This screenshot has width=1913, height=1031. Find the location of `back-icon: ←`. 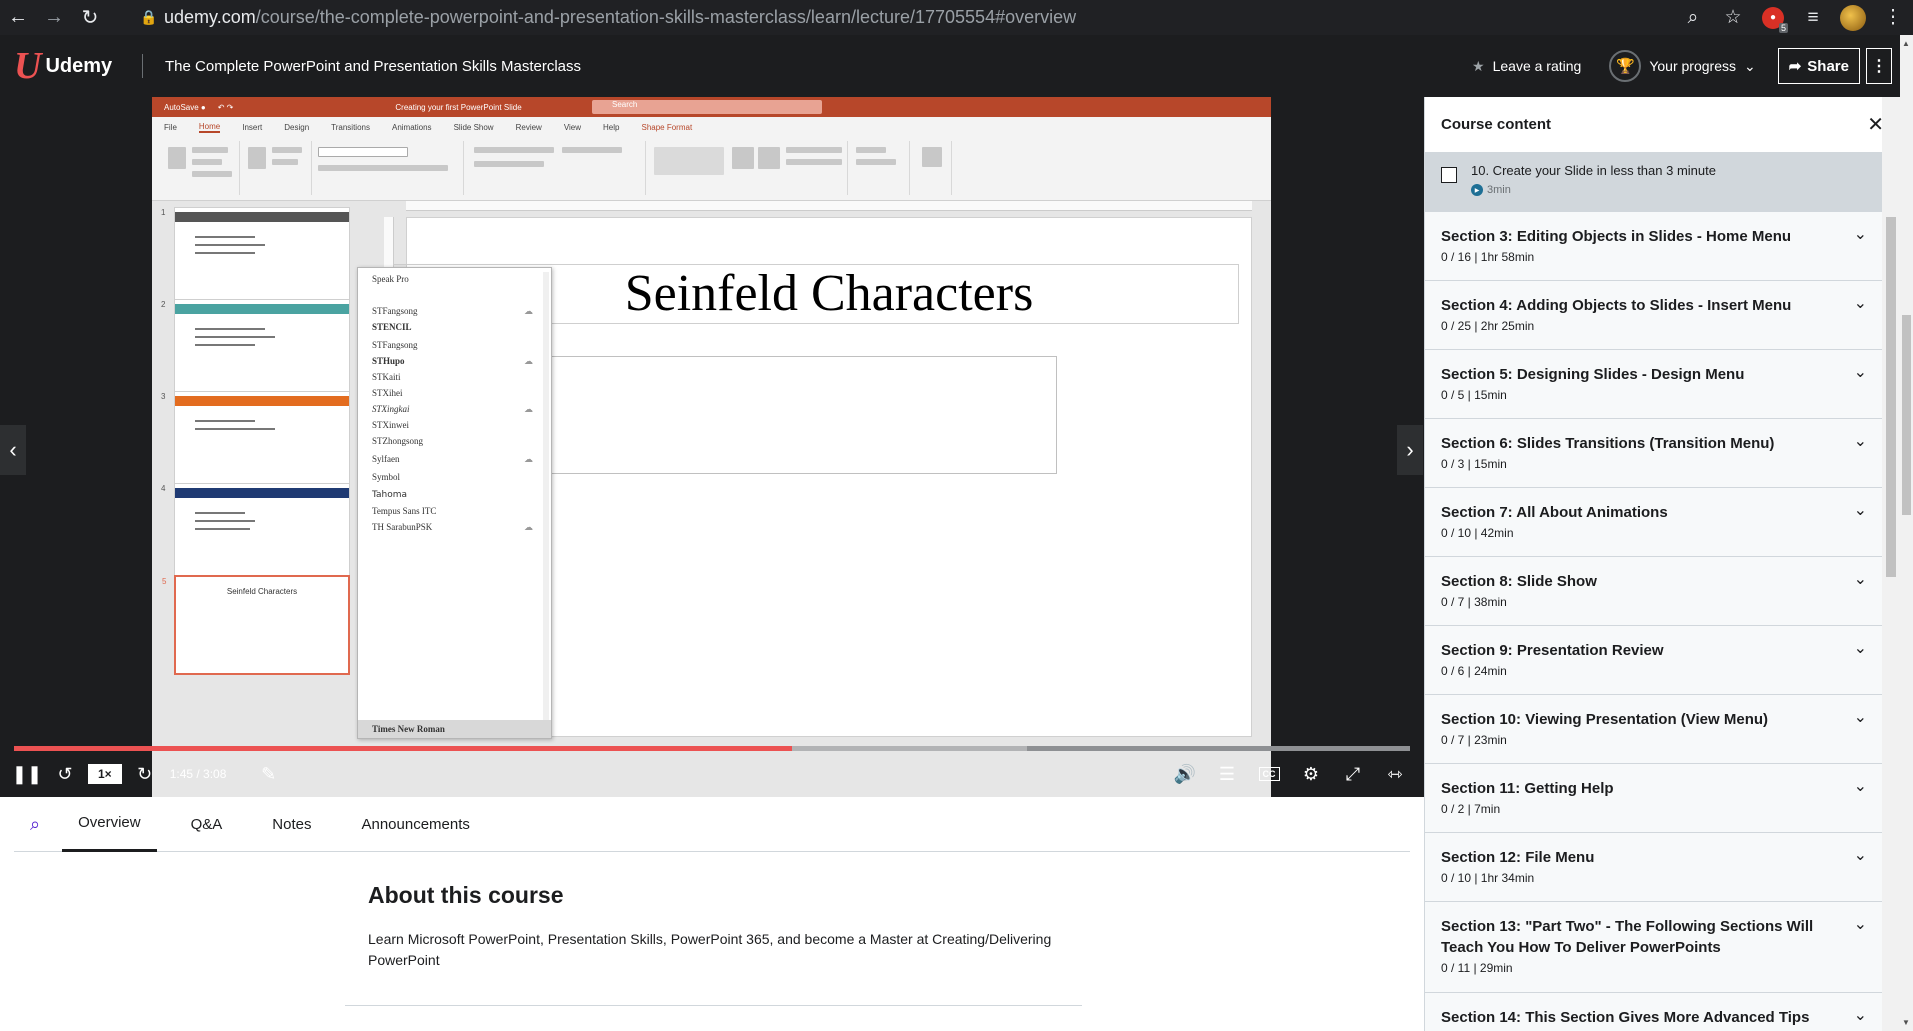

back-icon: ← is located at coordinates (18, 17).